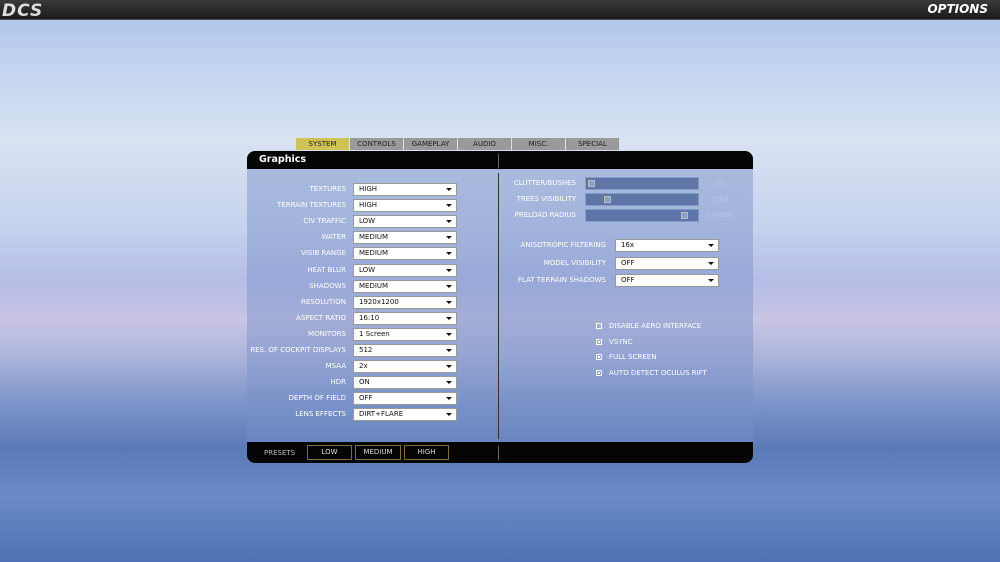  I want to click on slider-value: 149990, so click(720, 215).